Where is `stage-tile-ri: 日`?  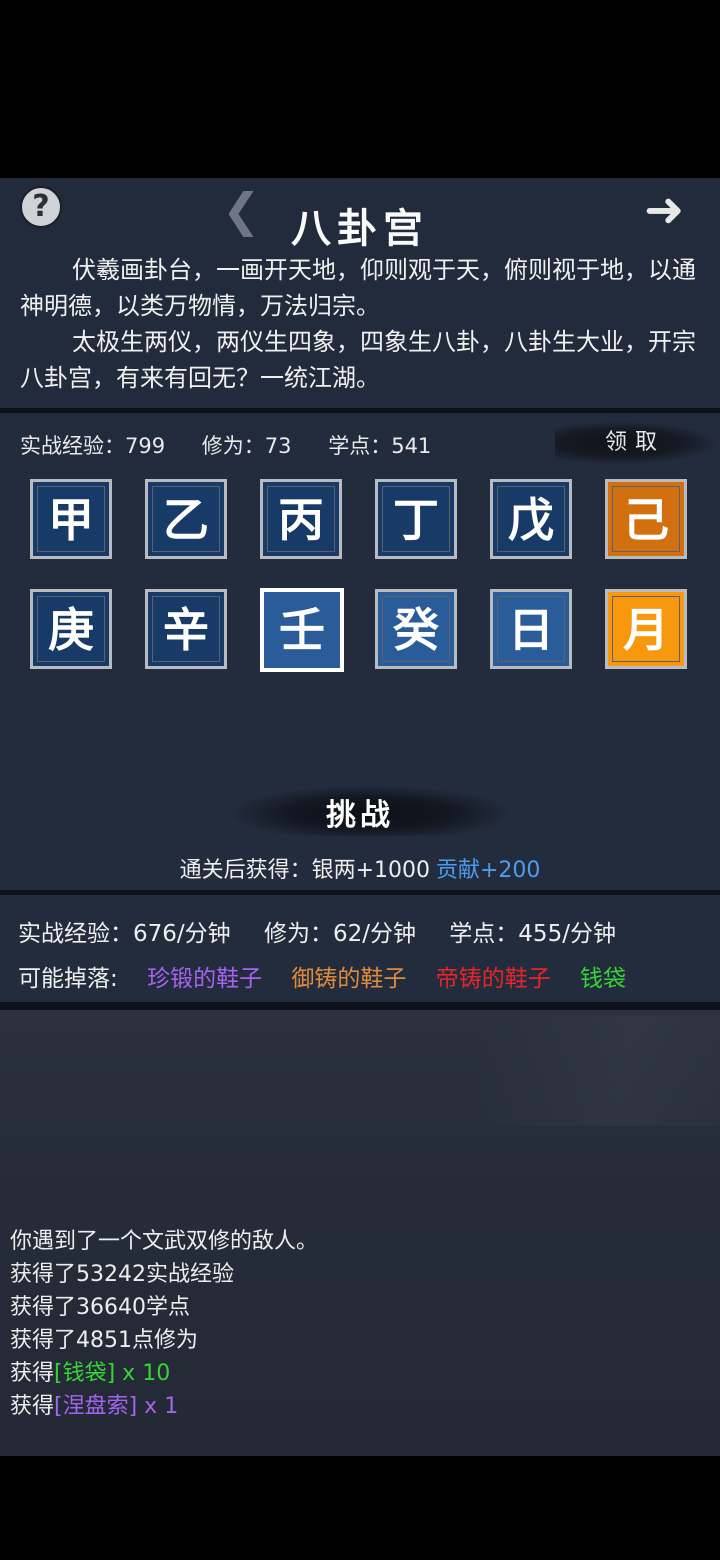 stage-tile-ri: 日 is located at coordinates (531, 629).